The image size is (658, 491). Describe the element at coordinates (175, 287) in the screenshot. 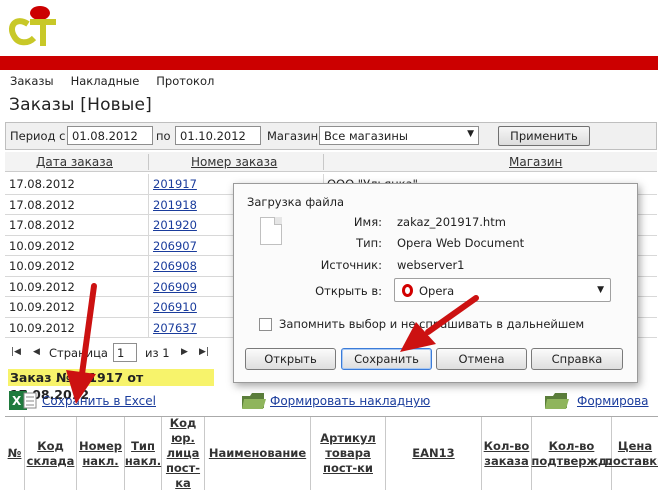

I see `order-number-link: 206909` at that location.